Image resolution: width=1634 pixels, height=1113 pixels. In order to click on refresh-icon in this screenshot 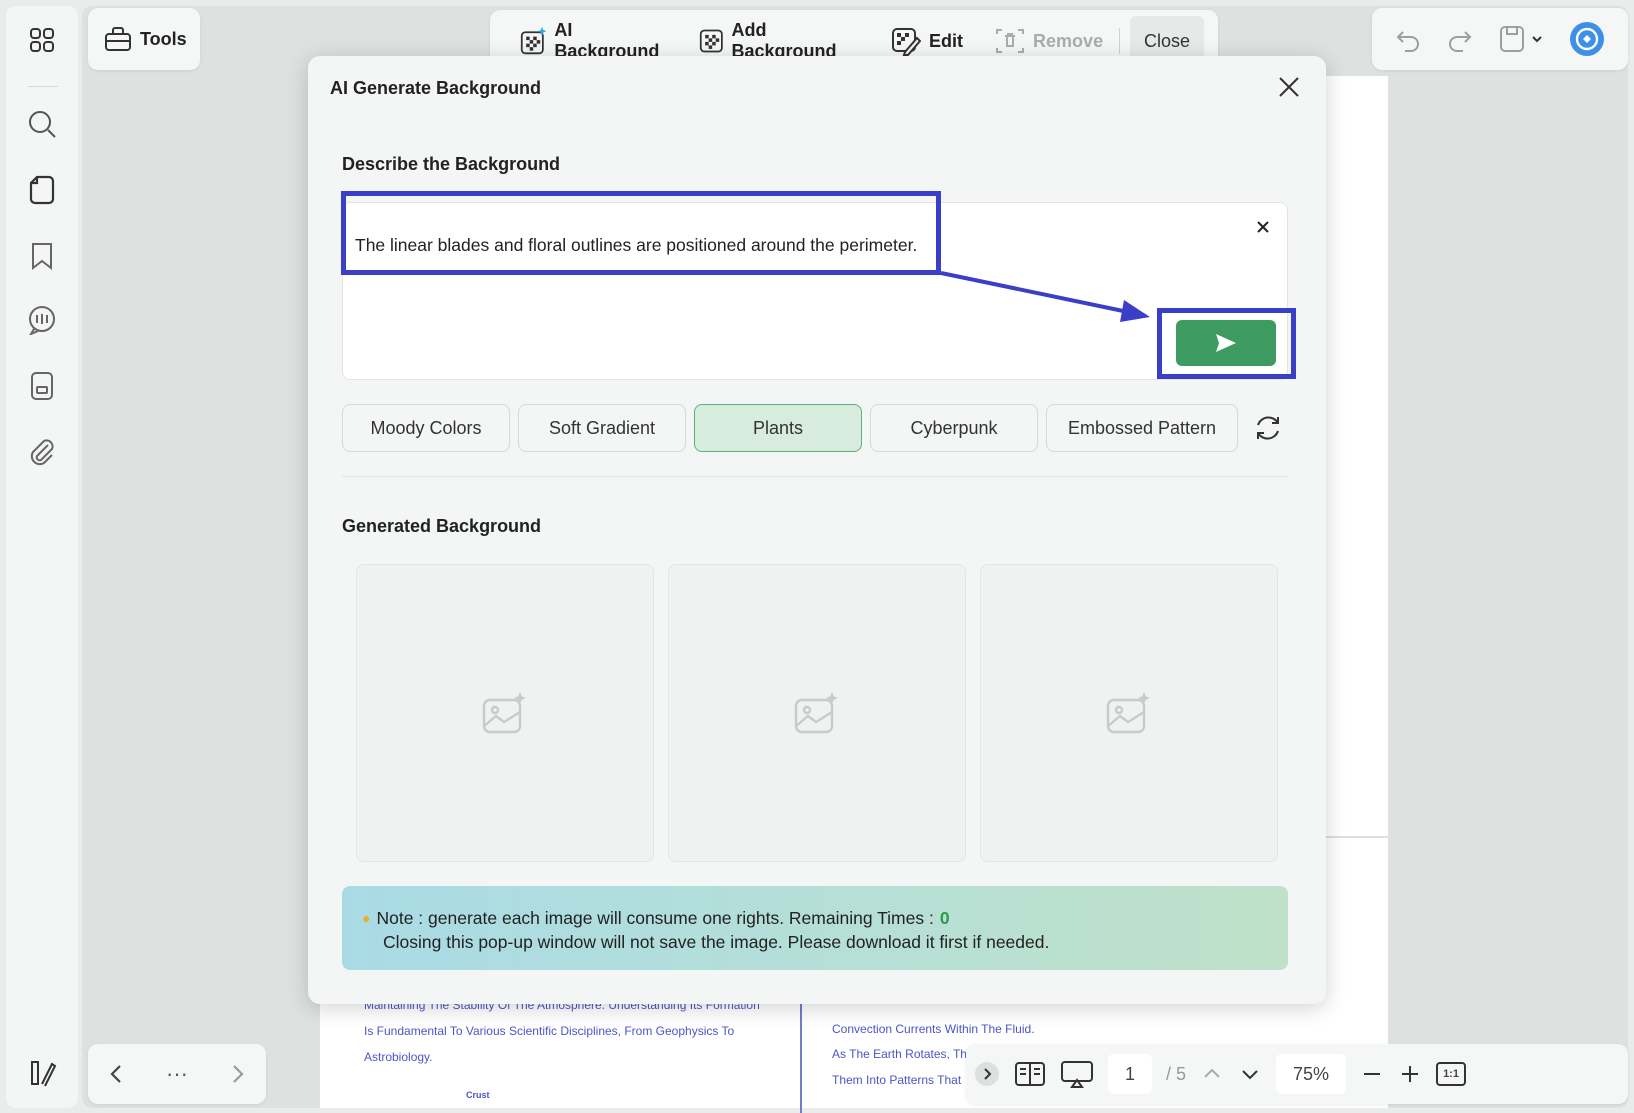, I will do `click(1268, 428)`.